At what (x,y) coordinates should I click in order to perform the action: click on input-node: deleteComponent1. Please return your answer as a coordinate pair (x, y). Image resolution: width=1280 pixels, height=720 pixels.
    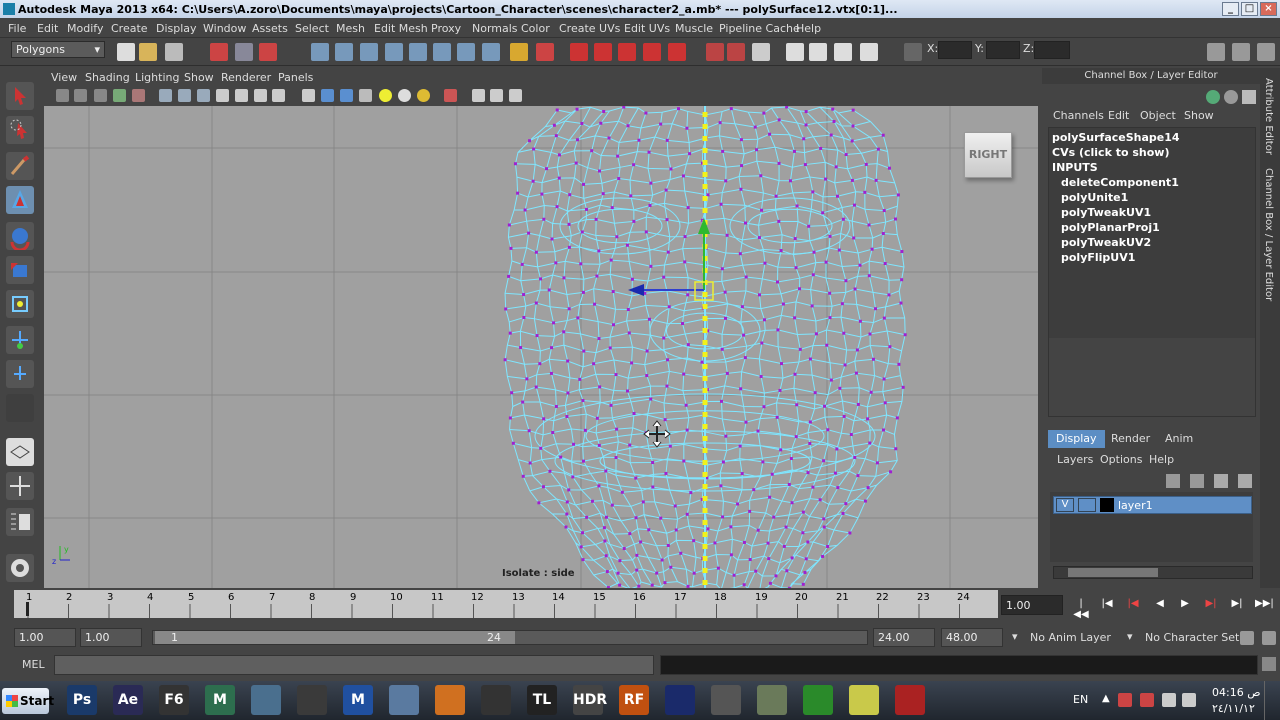
    Looking at the image, I should click on (1120, 182).